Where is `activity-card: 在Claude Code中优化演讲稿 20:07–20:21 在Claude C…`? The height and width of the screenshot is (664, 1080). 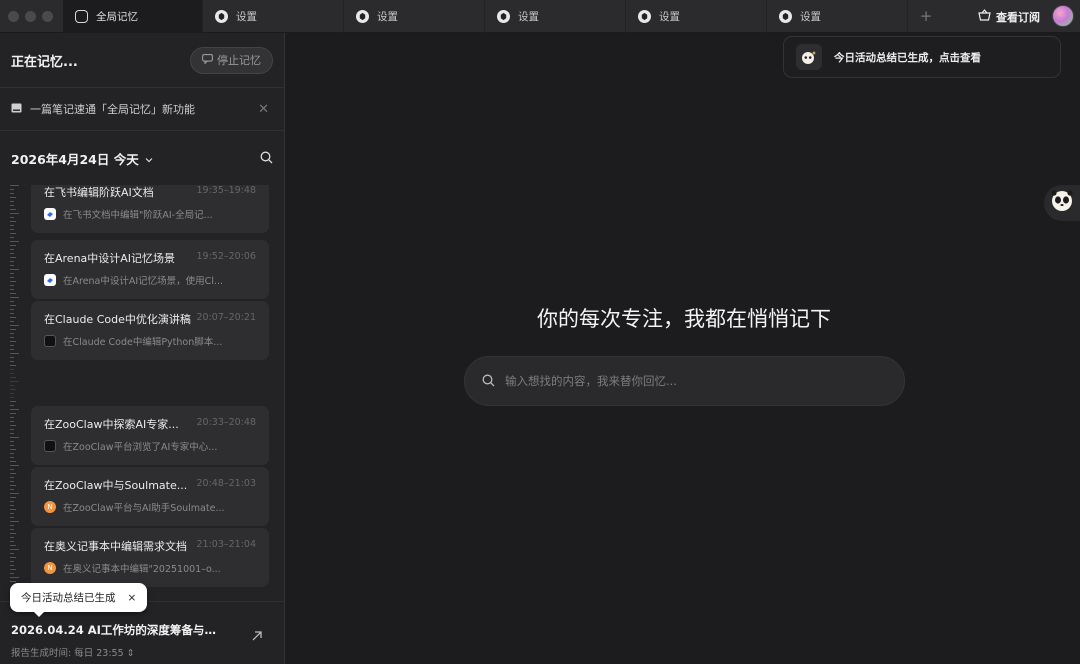 activity-card: 在Claude Code中优化演讲稿 20:07–20:21 在Claude C… is located at coordinates (150, 330).